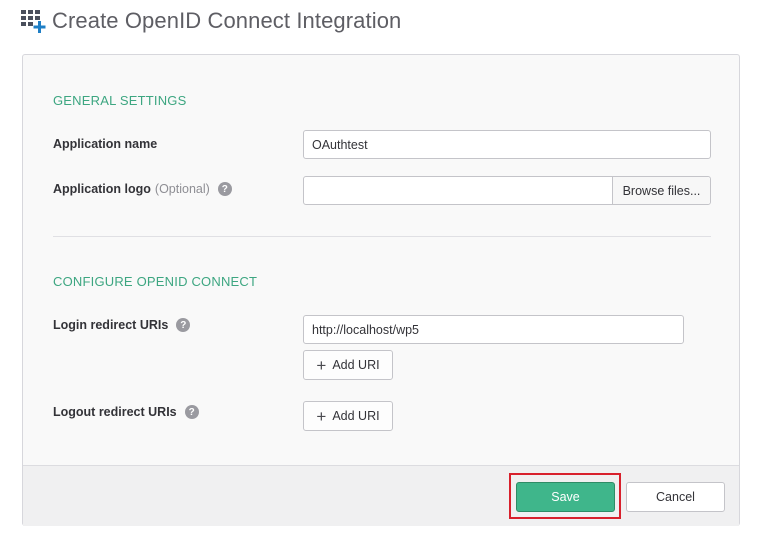  Describe the element at coordinates (382, 236) in the screenshot. I see `section-divider` at that location.